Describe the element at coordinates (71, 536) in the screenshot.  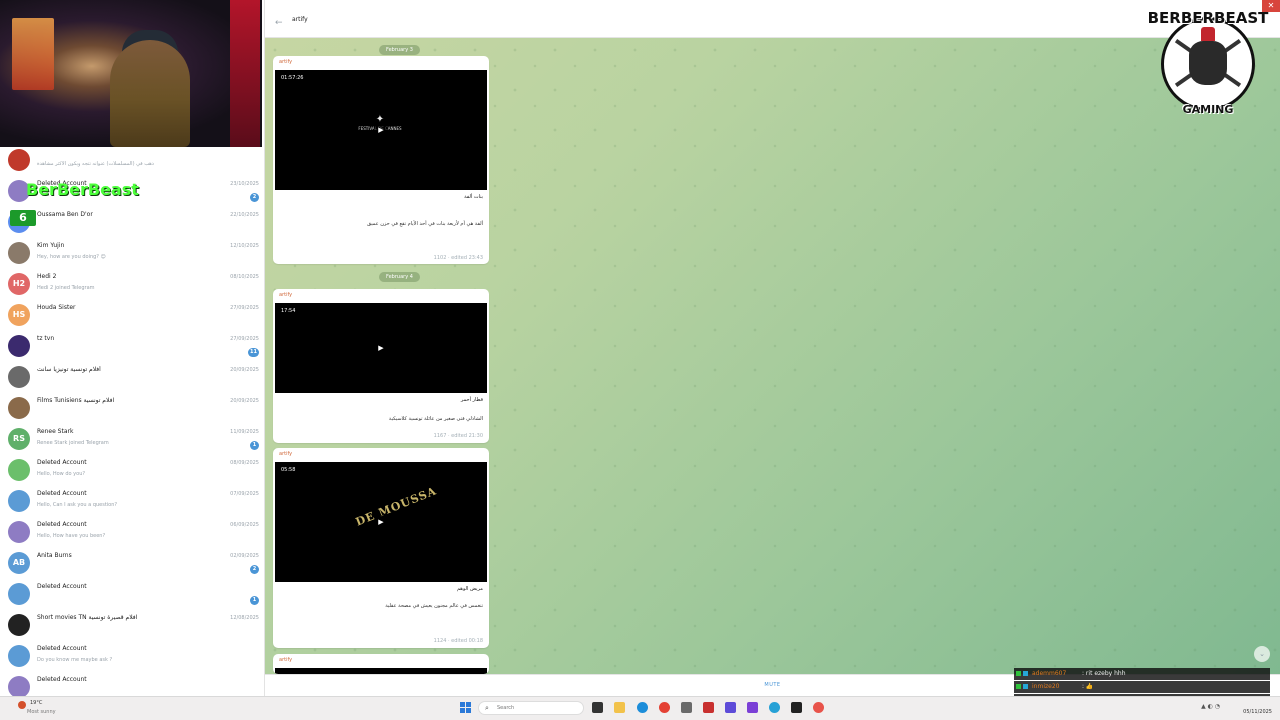
I see `chat-preview: Hello, How have you been?` at that location.